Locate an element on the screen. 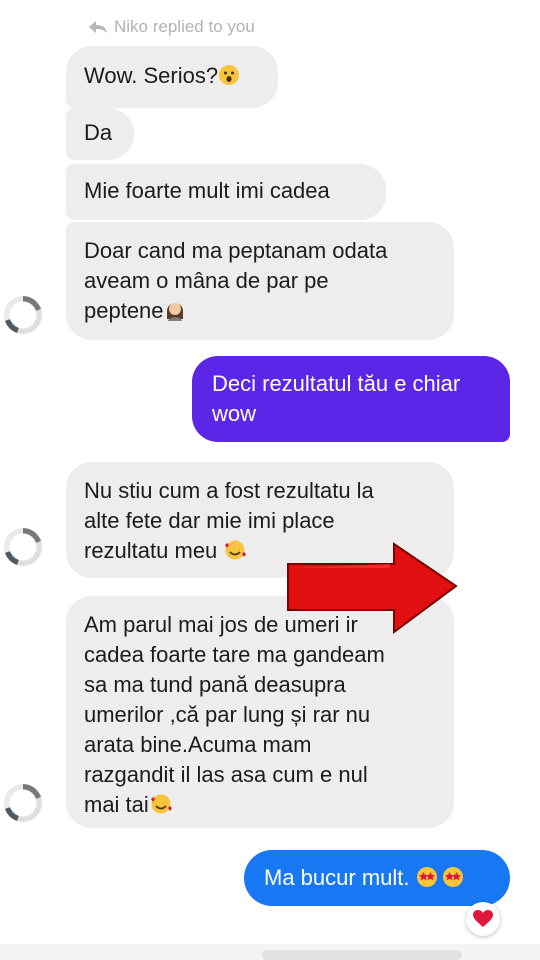 The height and width of the screenshot is (960, 540). message-line: mai tai is located at coordinates (116, 804).